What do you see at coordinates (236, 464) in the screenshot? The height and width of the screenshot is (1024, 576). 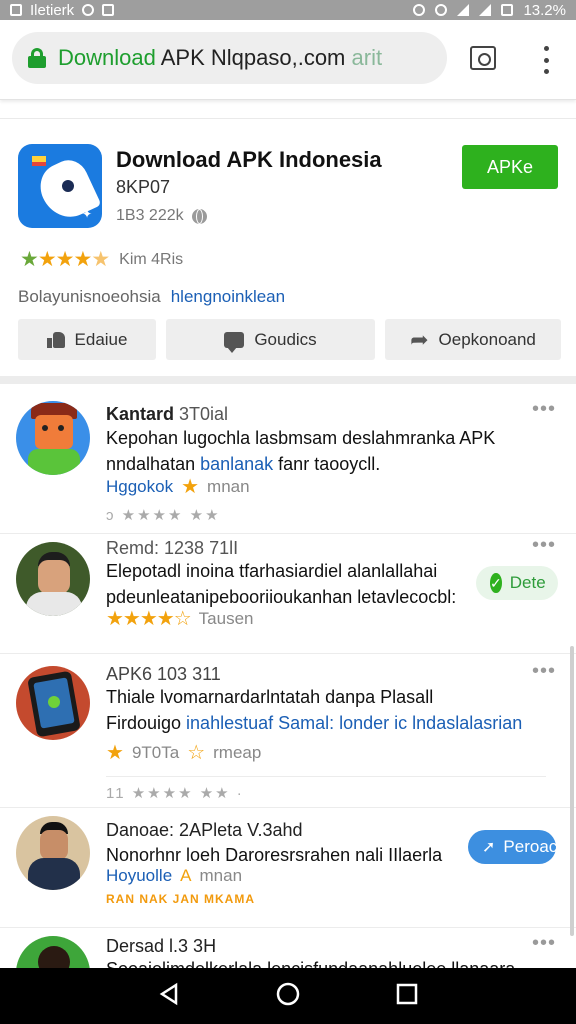 I see `review-link: banlanak` at bounding box center [236, 464].